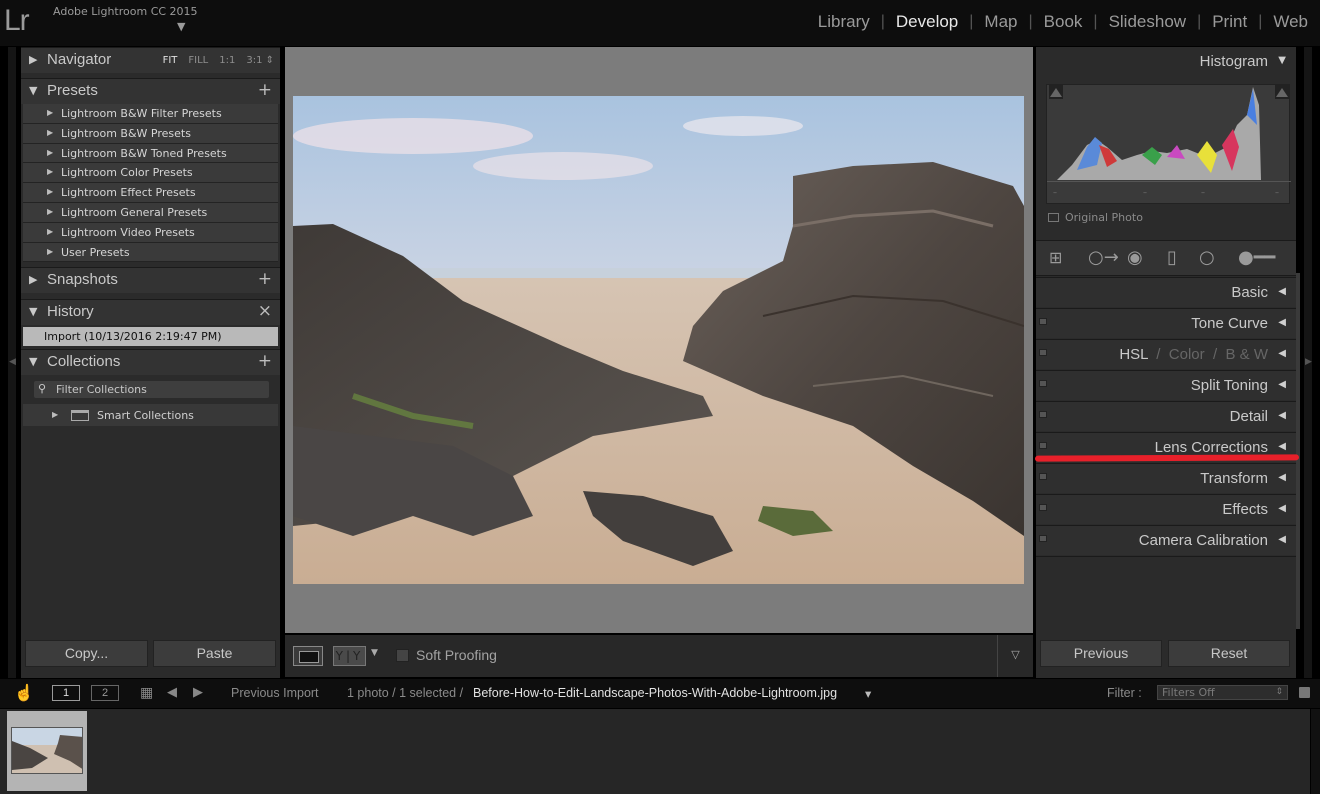 This screenshot has height=794, width=1320. I want to click on hsl-tab: HSL, so click(1133, 354).